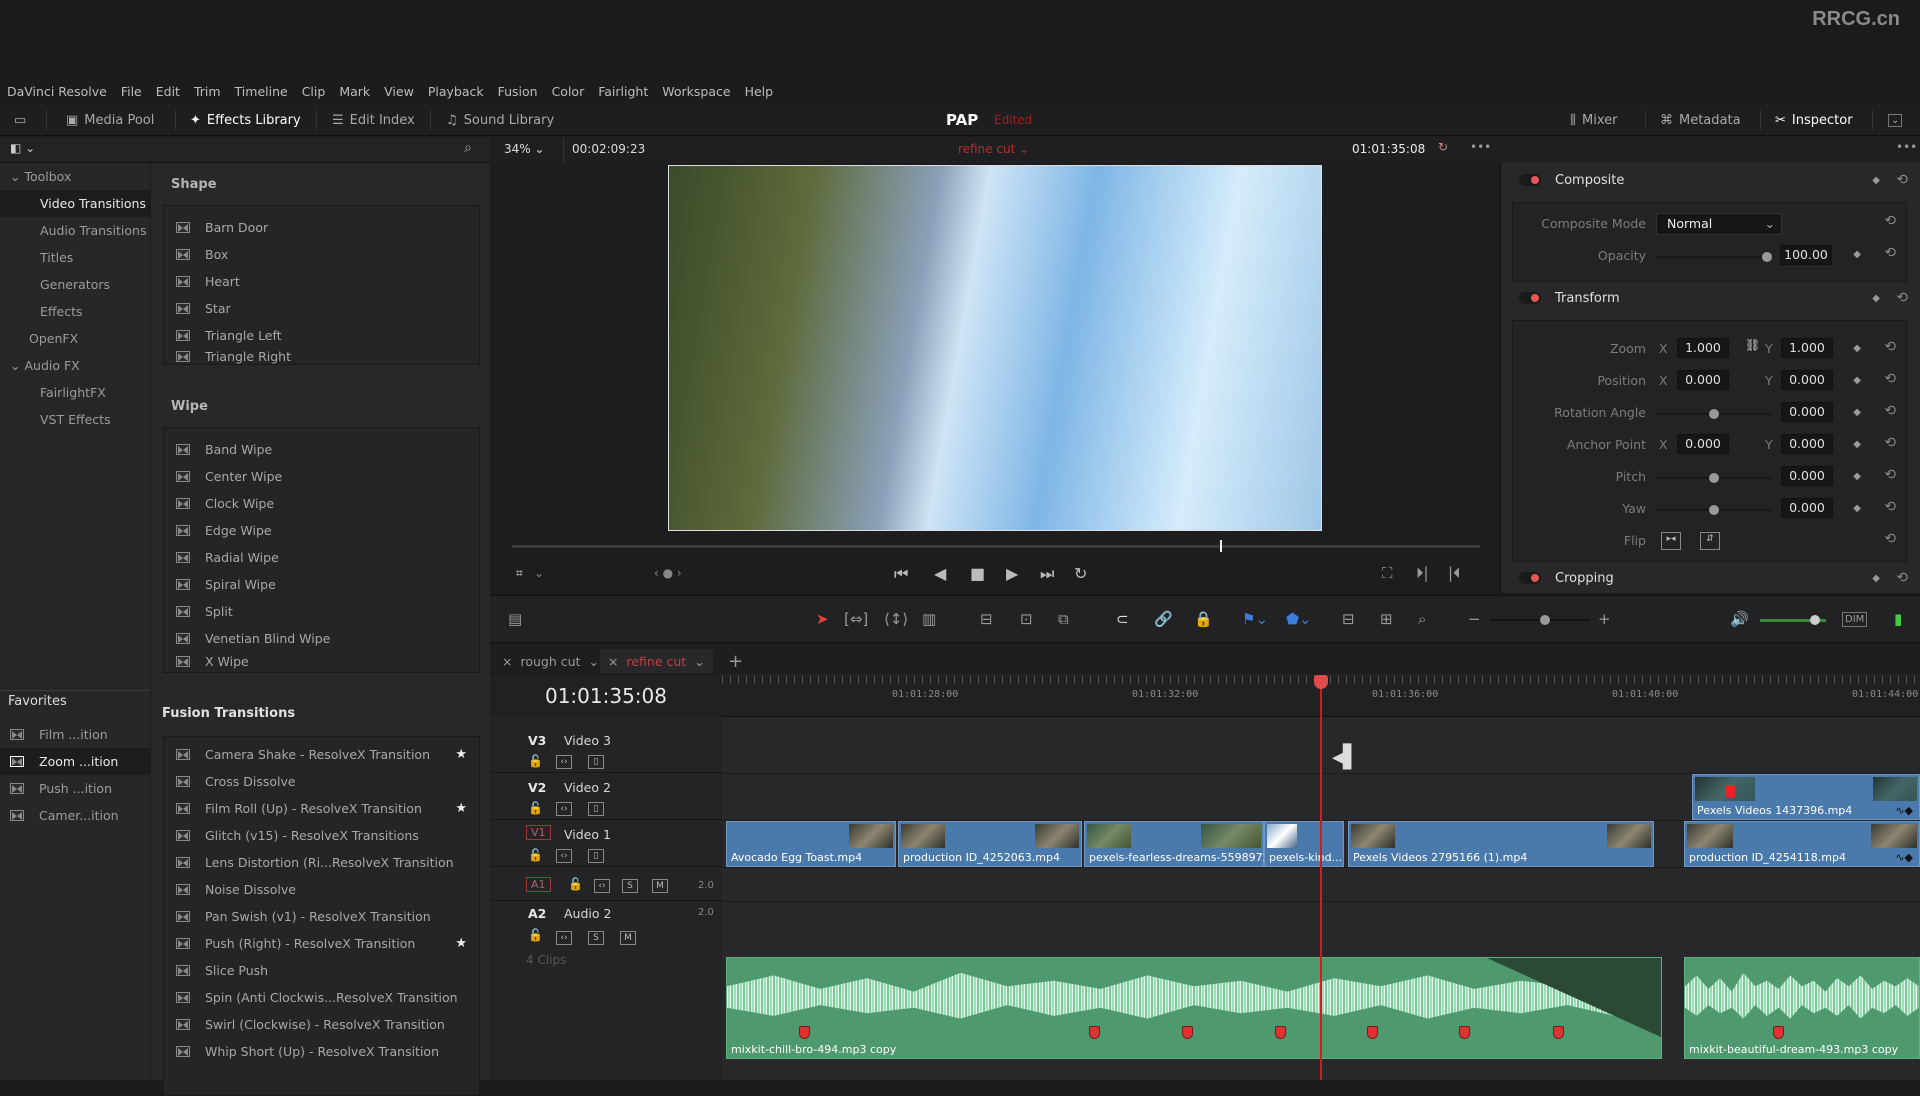  What do you see at coordinates (399, 92) in the screenshot?
I see `menu-view: View` at bounding box center [399, 92].